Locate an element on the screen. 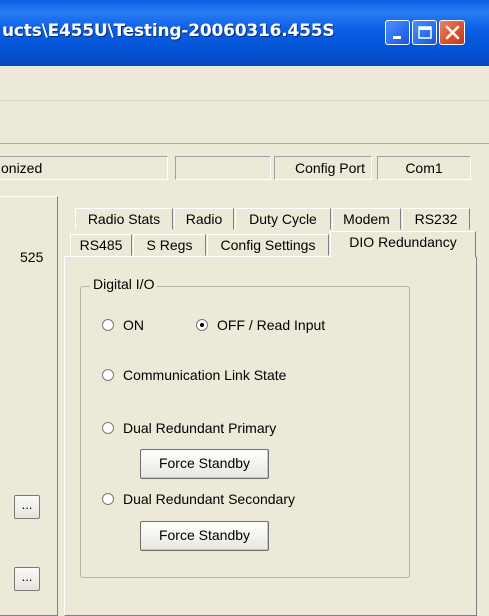 The height and width of the screenshot is (616, 489). force-standby-secondary-button: Force Standby is located at coordinates (204, 536).